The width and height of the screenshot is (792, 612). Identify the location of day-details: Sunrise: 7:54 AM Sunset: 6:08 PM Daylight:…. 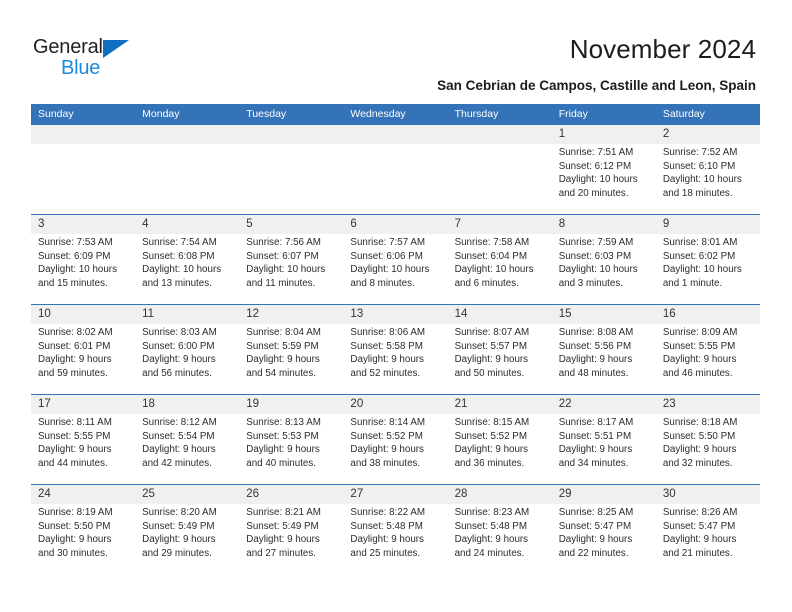
(187, 263).